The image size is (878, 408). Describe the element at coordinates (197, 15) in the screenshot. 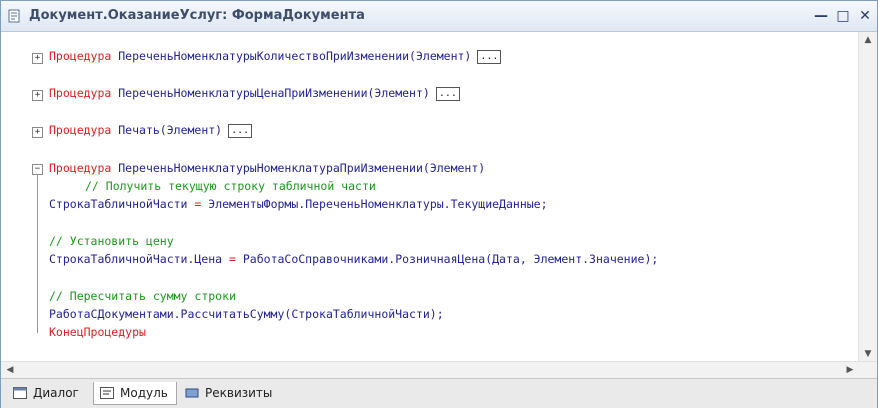

I see `window-title: Документ.ОказаниеУслуг: ФормаДокумента` at that location.